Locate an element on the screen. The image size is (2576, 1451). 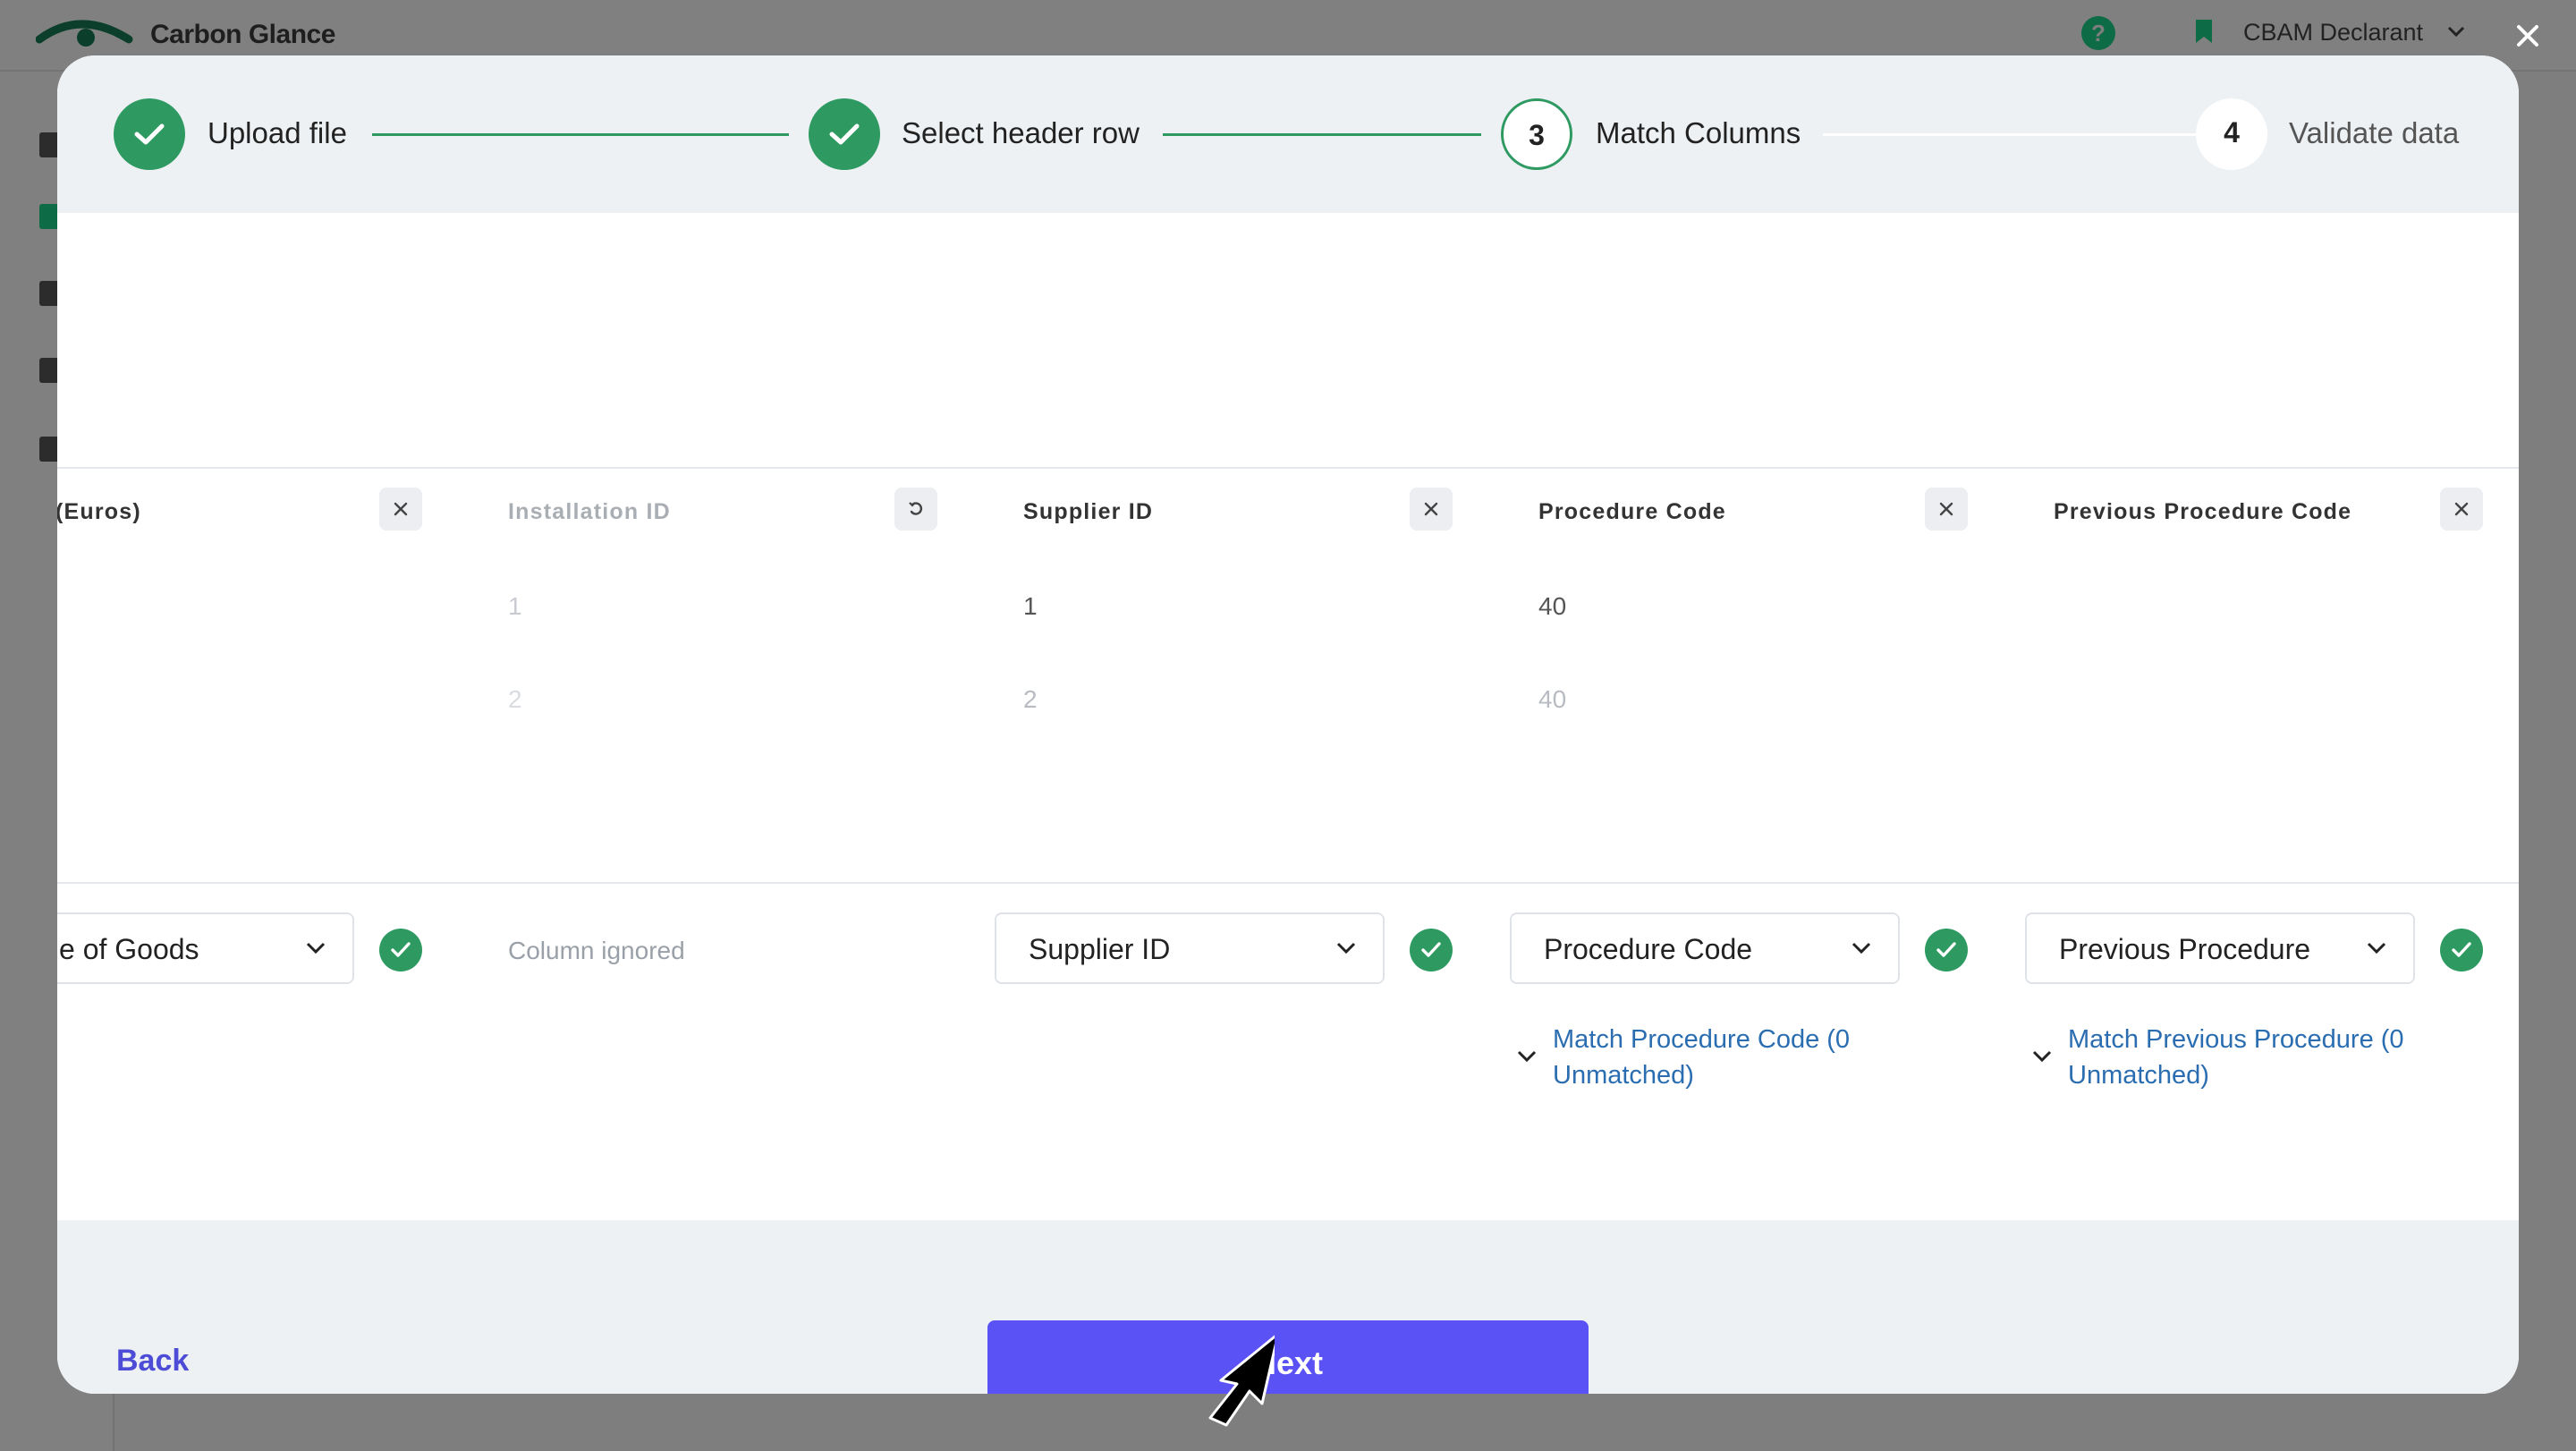
column-header: Supplier ID is located at coordinates (1088, 511).